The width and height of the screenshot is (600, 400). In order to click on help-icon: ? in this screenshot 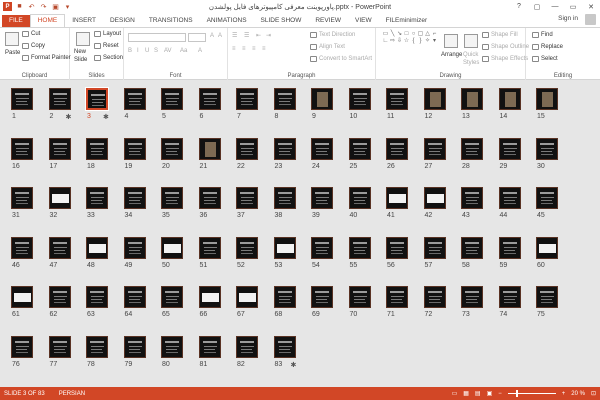, I will do `click(519, 6)`.